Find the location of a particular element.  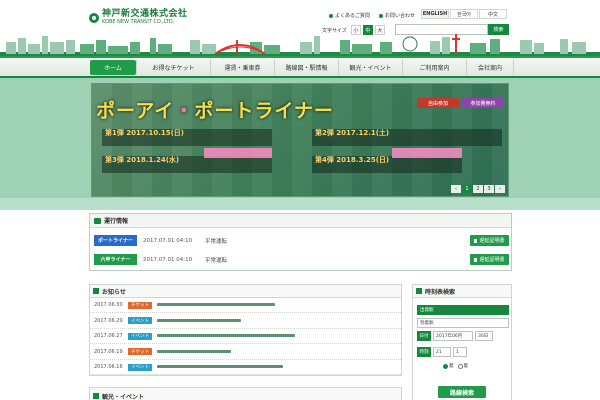

event-panel-3: 第3弾 2018.1.24(水) is located at coordinates (187, 164).